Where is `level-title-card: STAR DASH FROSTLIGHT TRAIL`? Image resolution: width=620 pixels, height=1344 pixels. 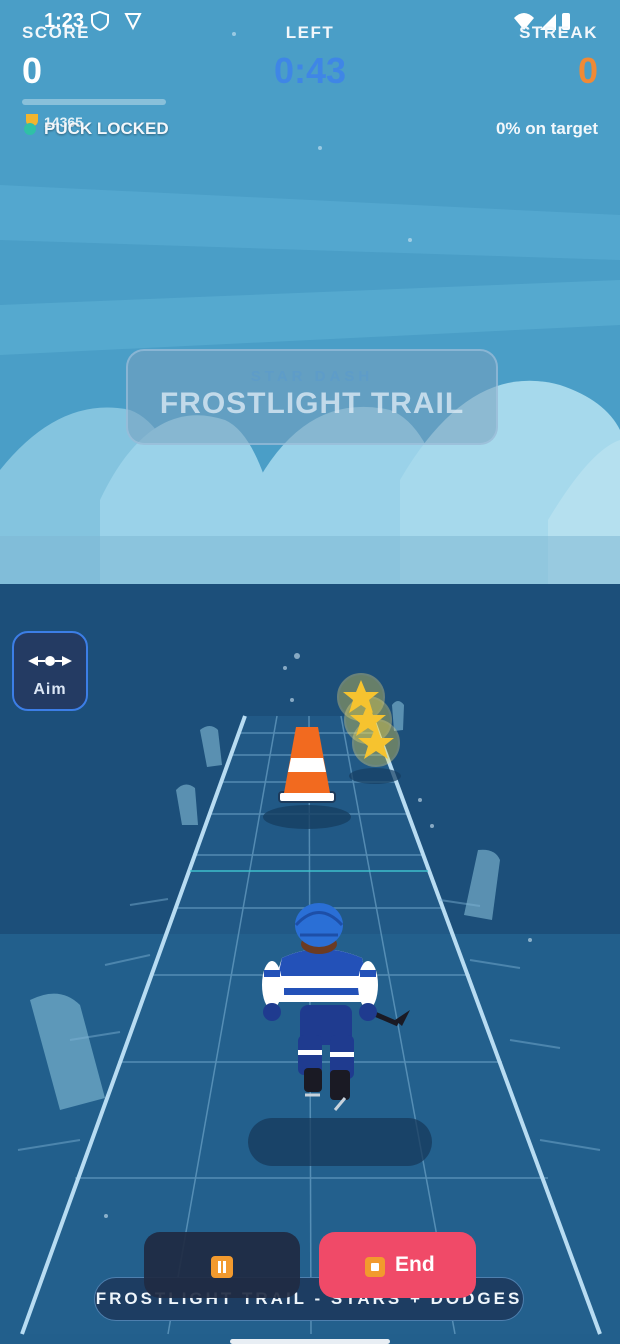 level-title-card: STAR DASH FROSTLIGHT TRAIL is located at coordinates (312, 397).